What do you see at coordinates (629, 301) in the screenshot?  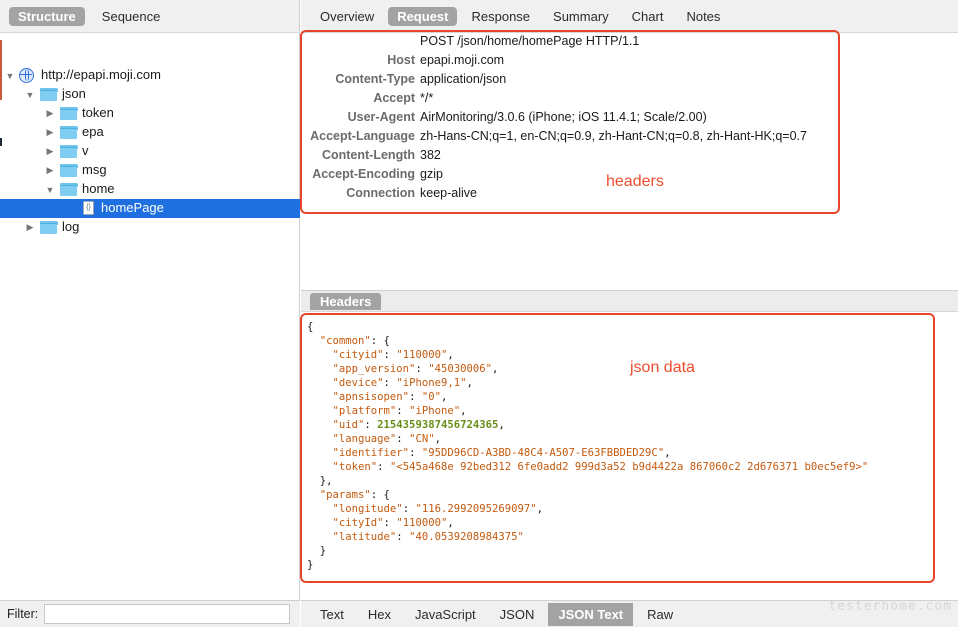 I see `pane-splitter: Headers` at bounding box center [629, 301].